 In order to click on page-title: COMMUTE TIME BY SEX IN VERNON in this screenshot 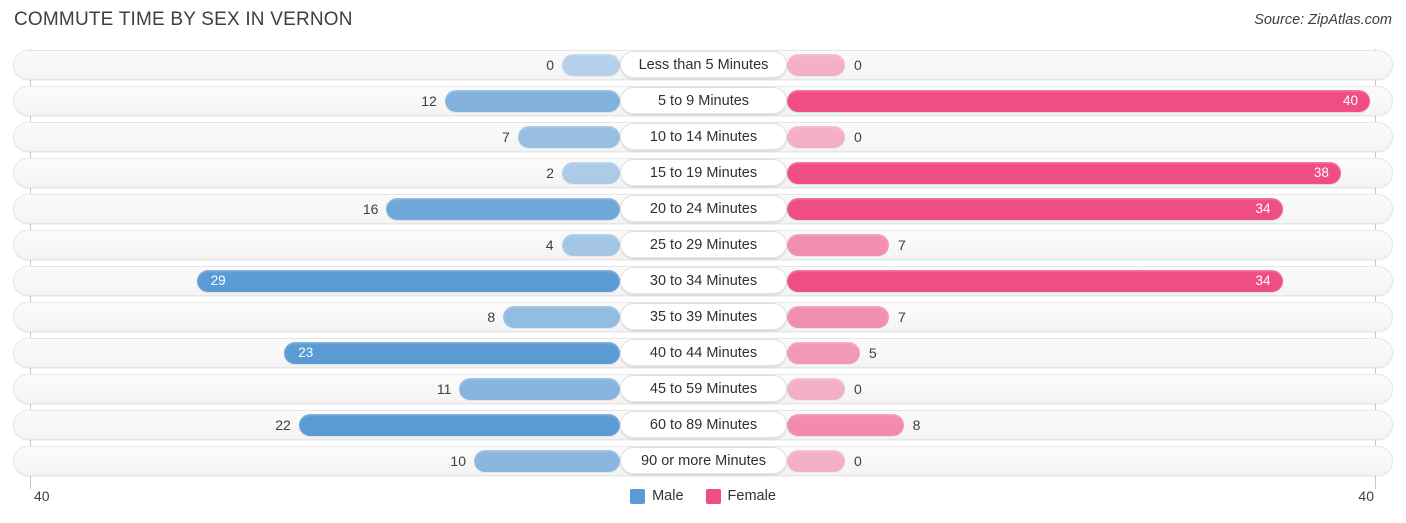, I will do `click(183, 19)`.